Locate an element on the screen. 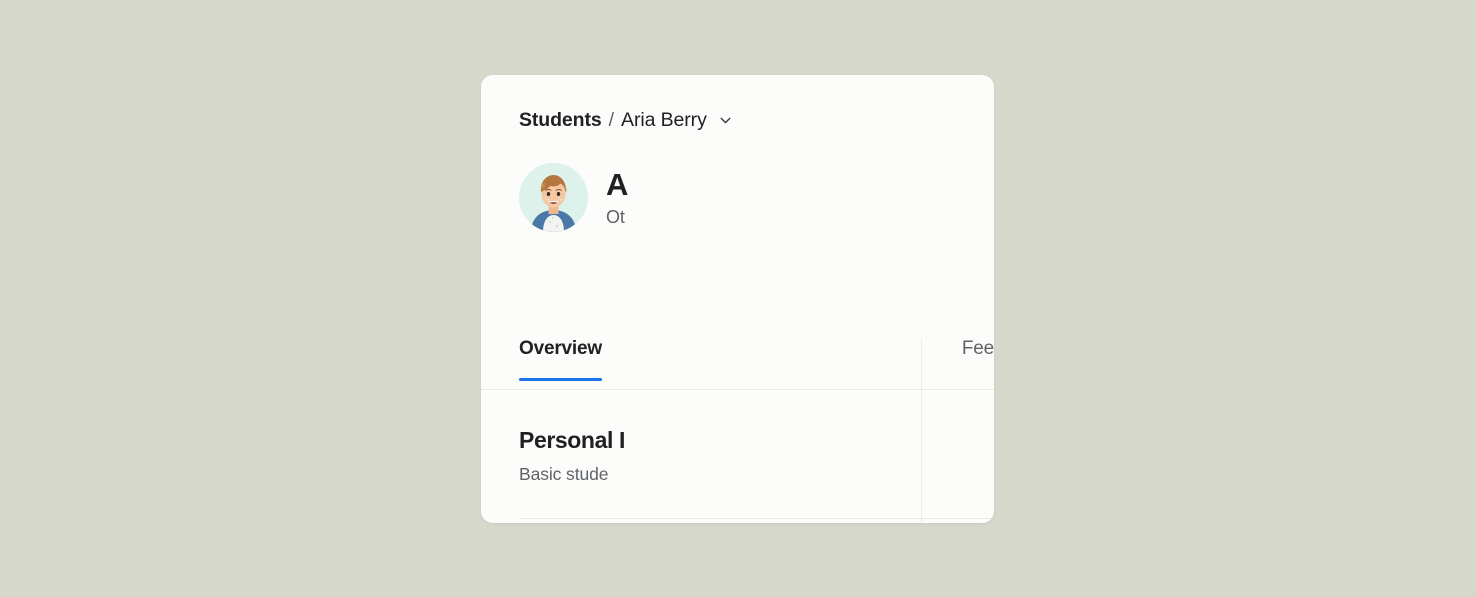 This screenshot has width=1476, height=597. section-subtitle: Basic stude is located at coordinates (564, 474).